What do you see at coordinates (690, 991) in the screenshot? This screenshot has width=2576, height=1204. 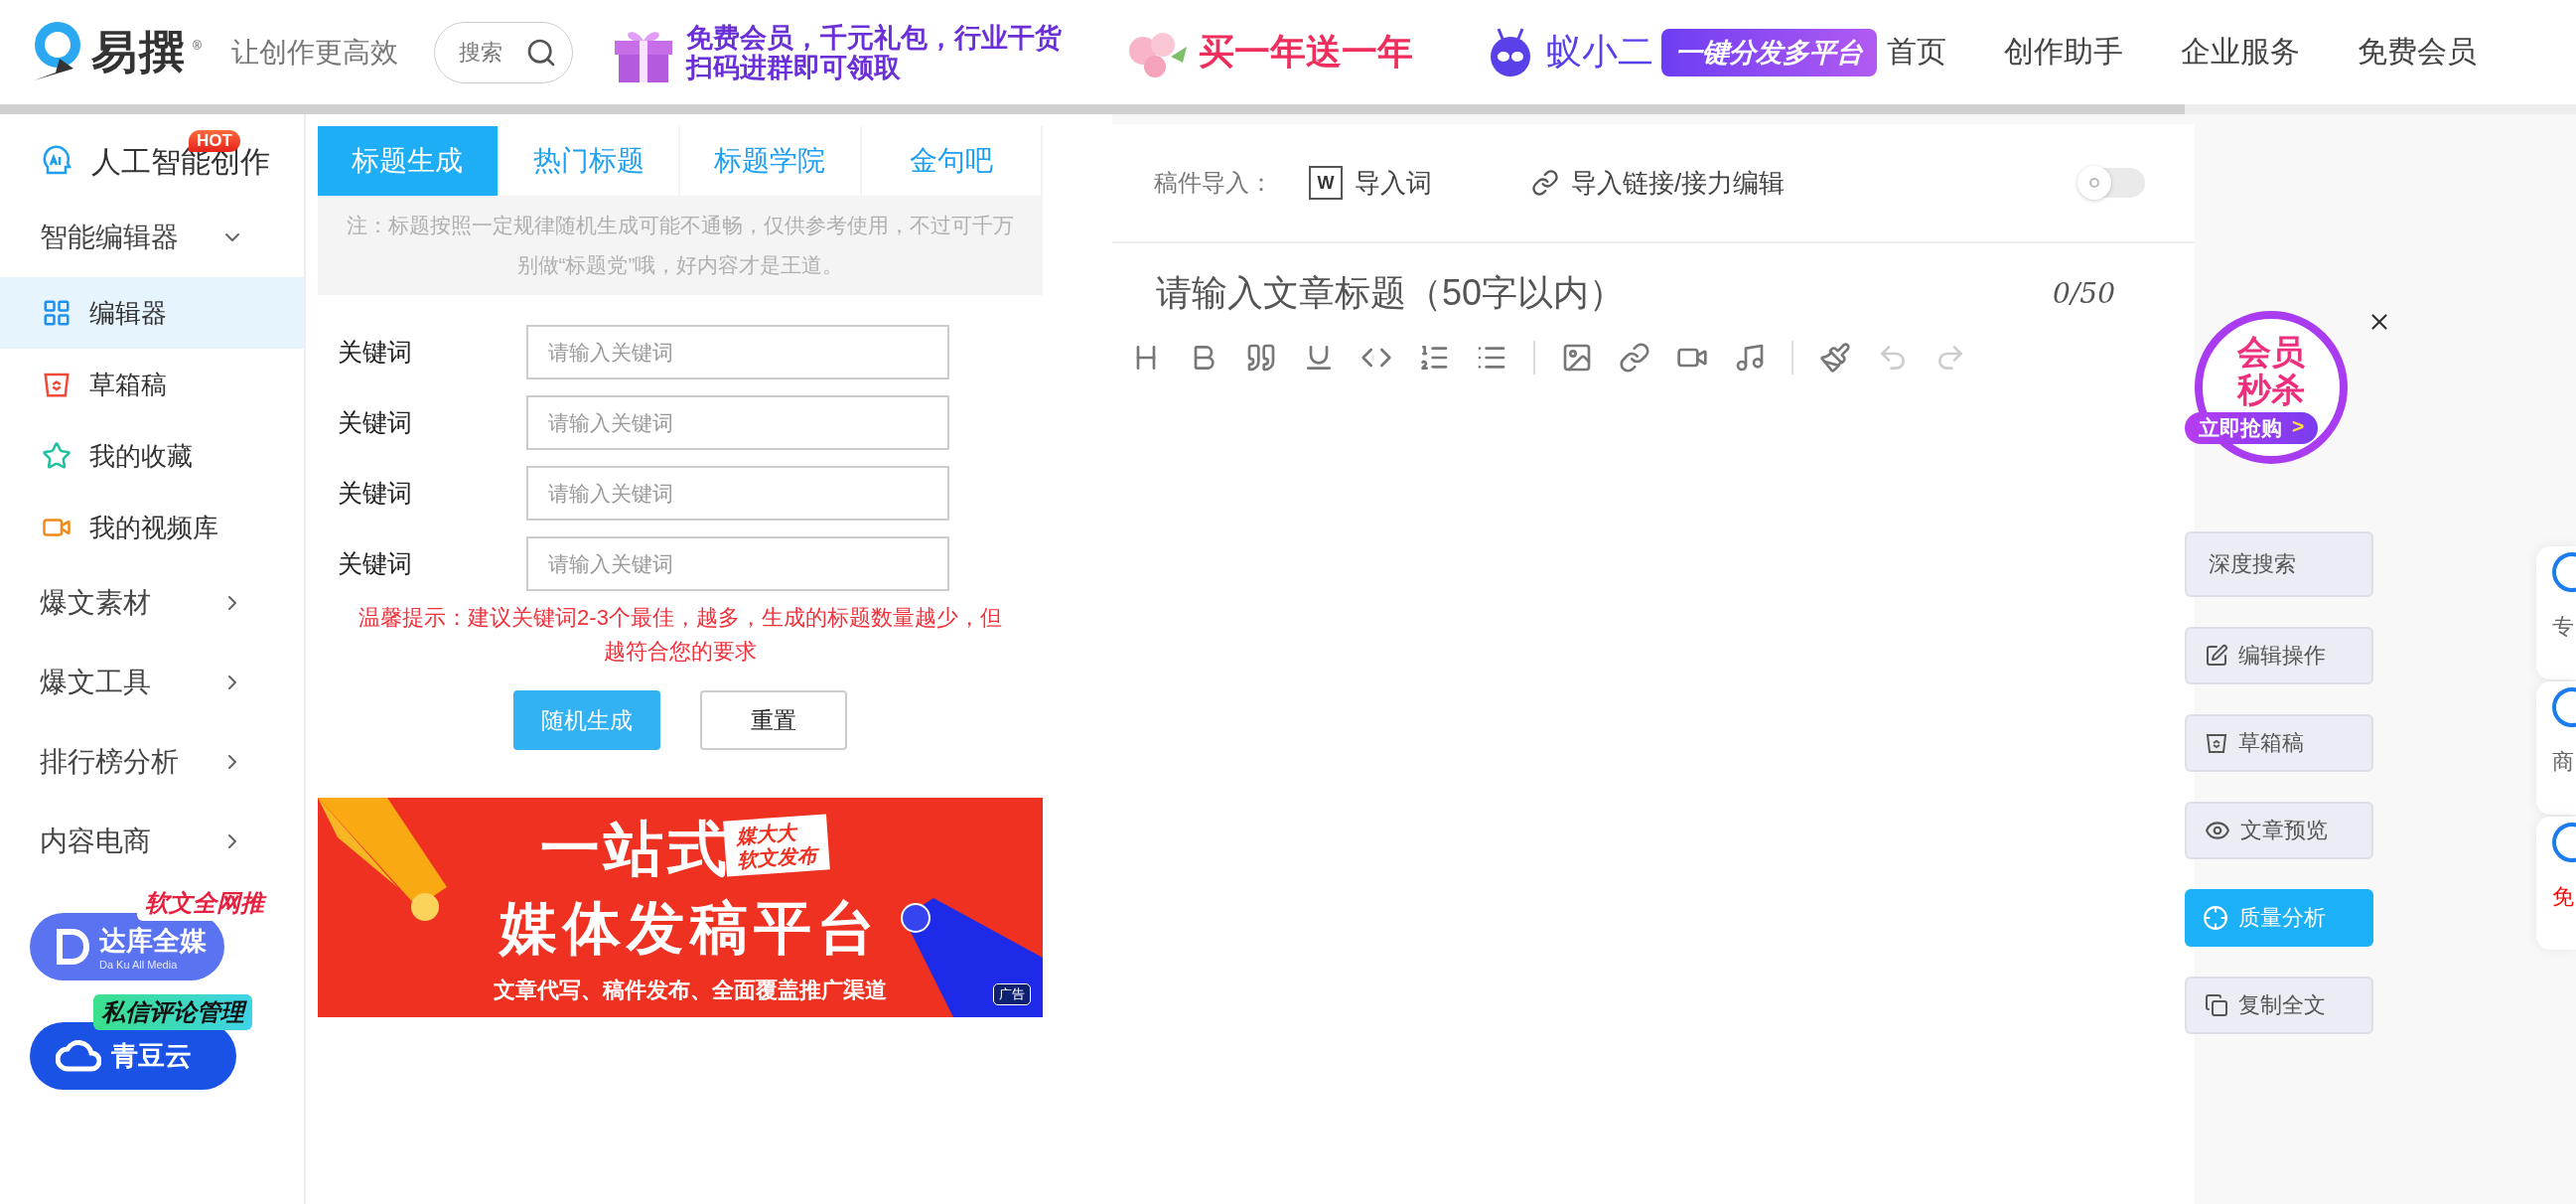 I see `ad-caption: 文章代写、稿件发布、全面覆盖推广渠道` at bounding box center [690, 991].